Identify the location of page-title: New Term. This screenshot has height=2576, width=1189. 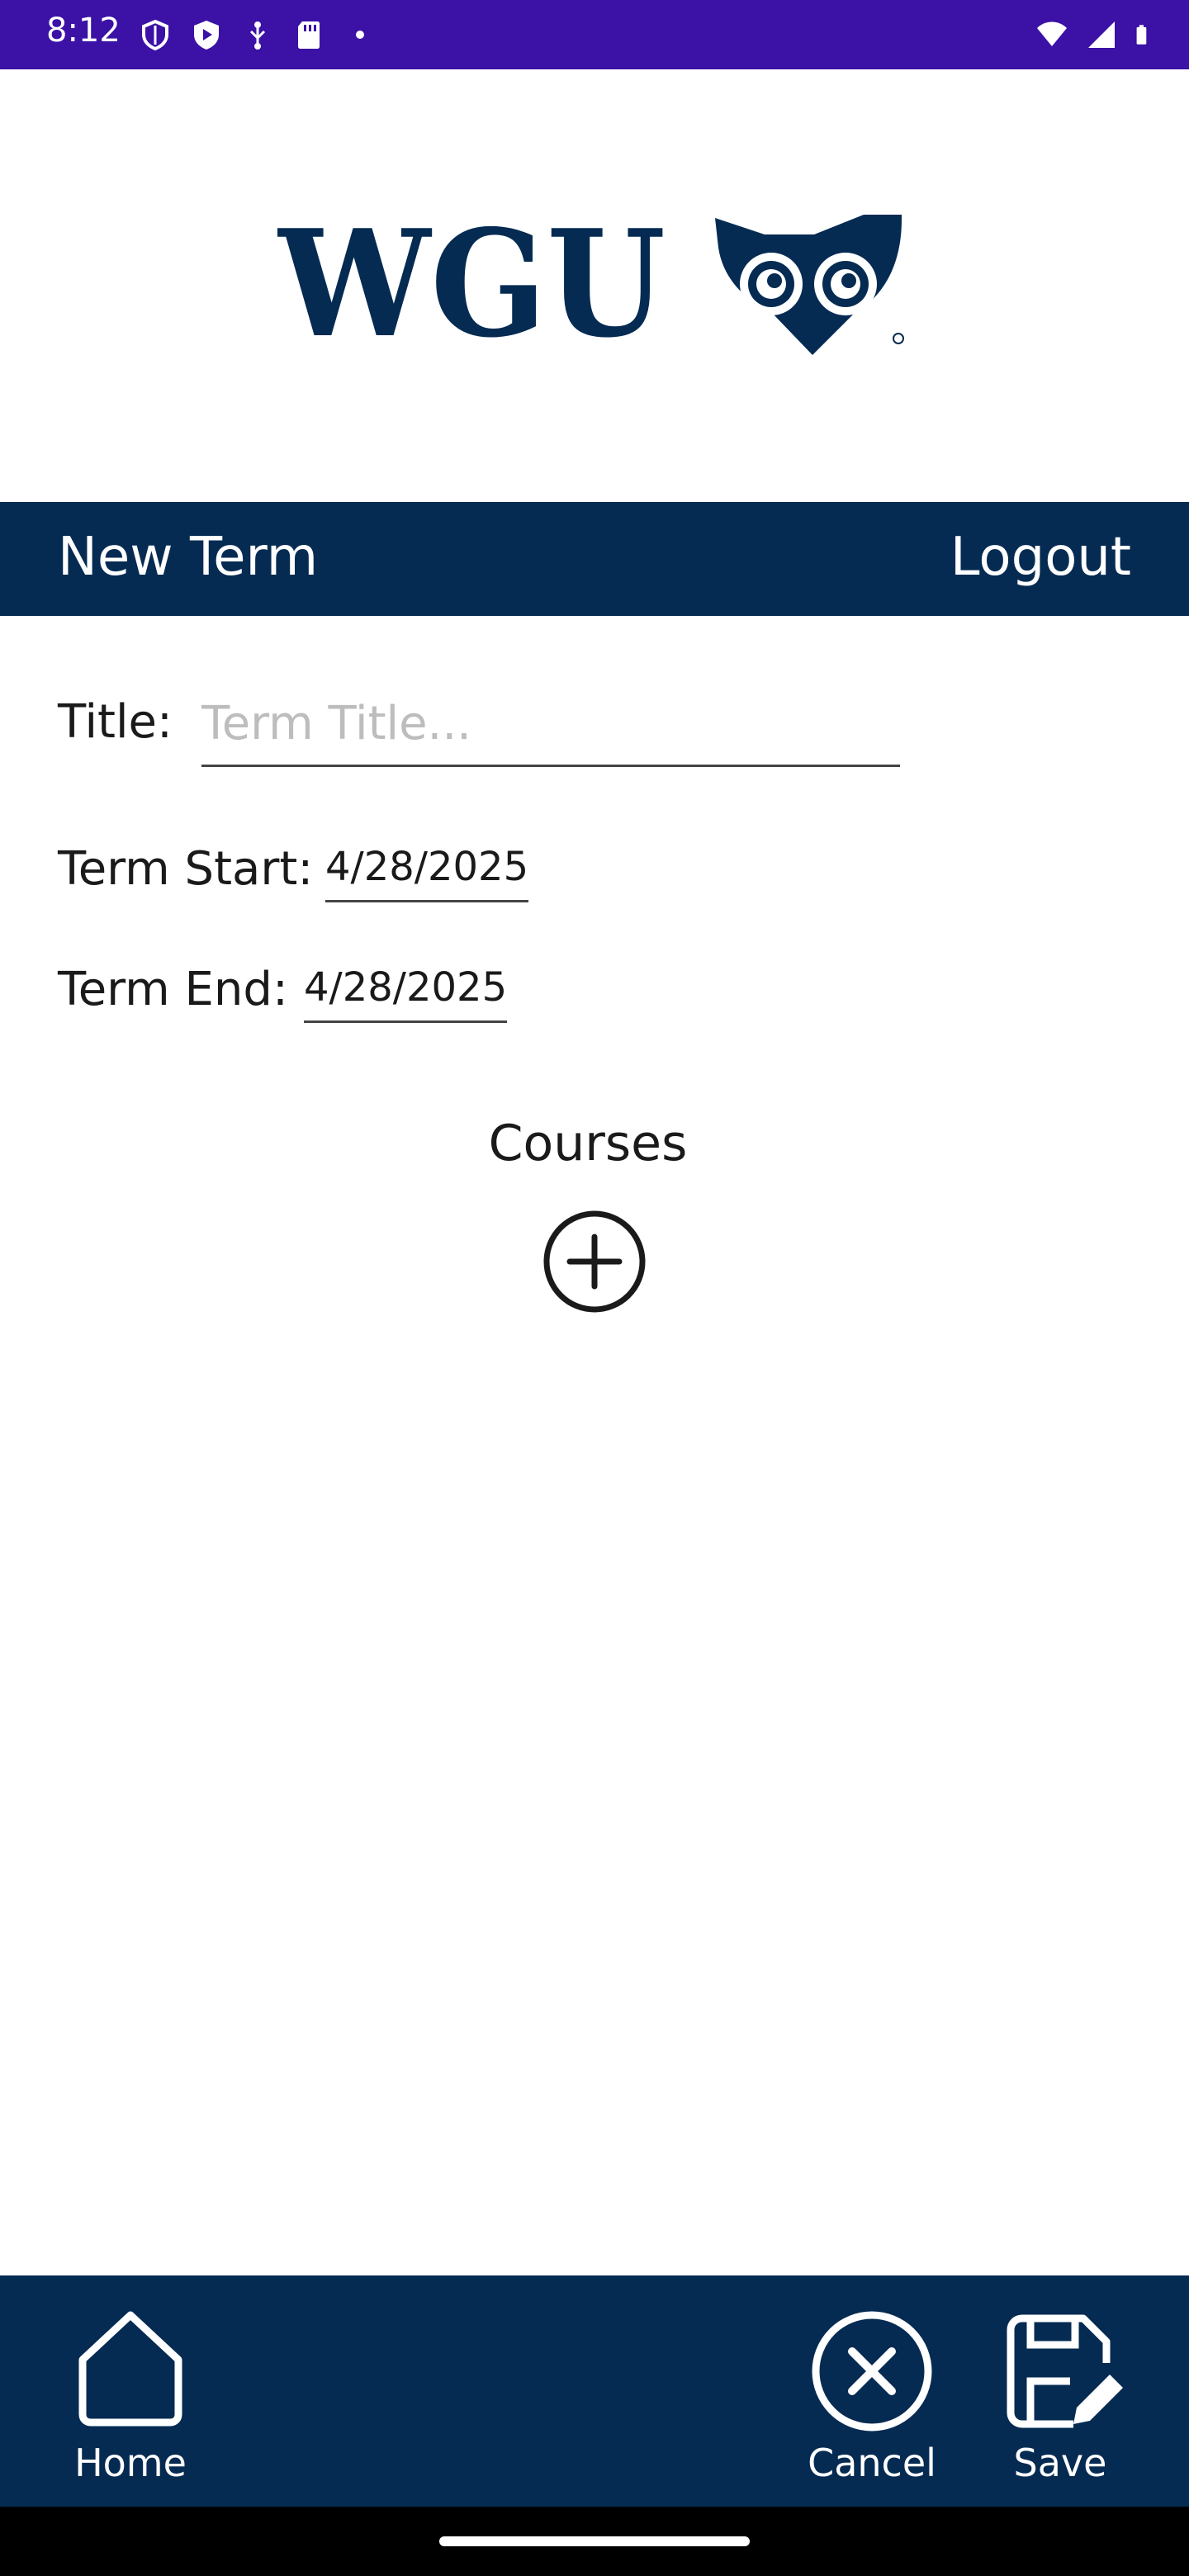
(188, 557).